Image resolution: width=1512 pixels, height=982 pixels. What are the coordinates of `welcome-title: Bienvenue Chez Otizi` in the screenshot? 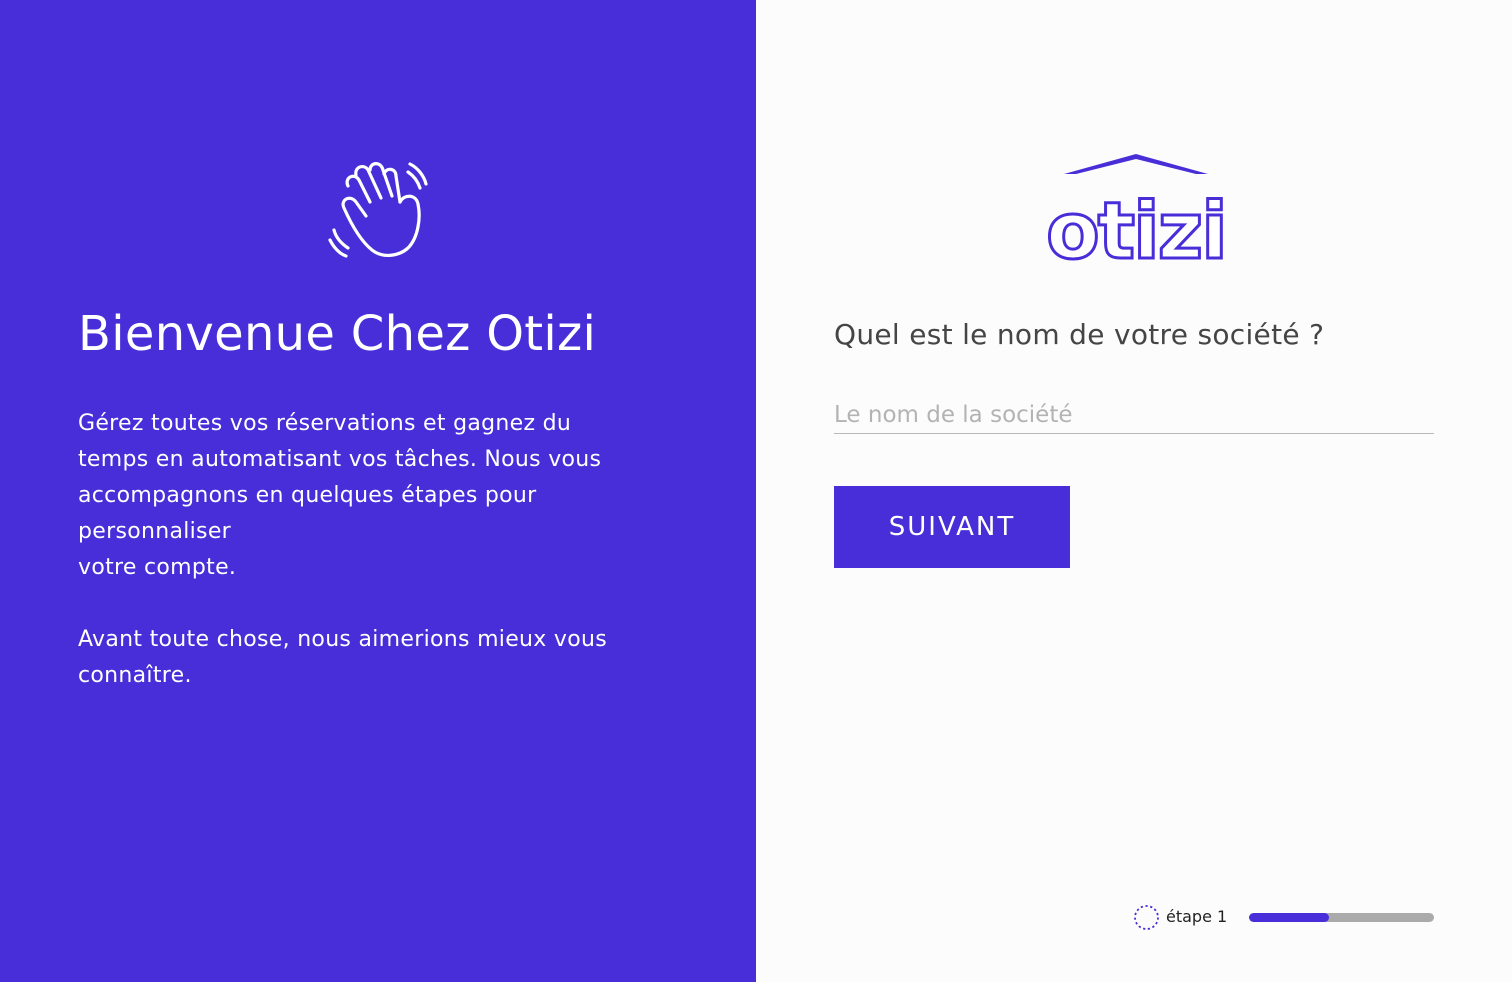 It's located at (337, 334).